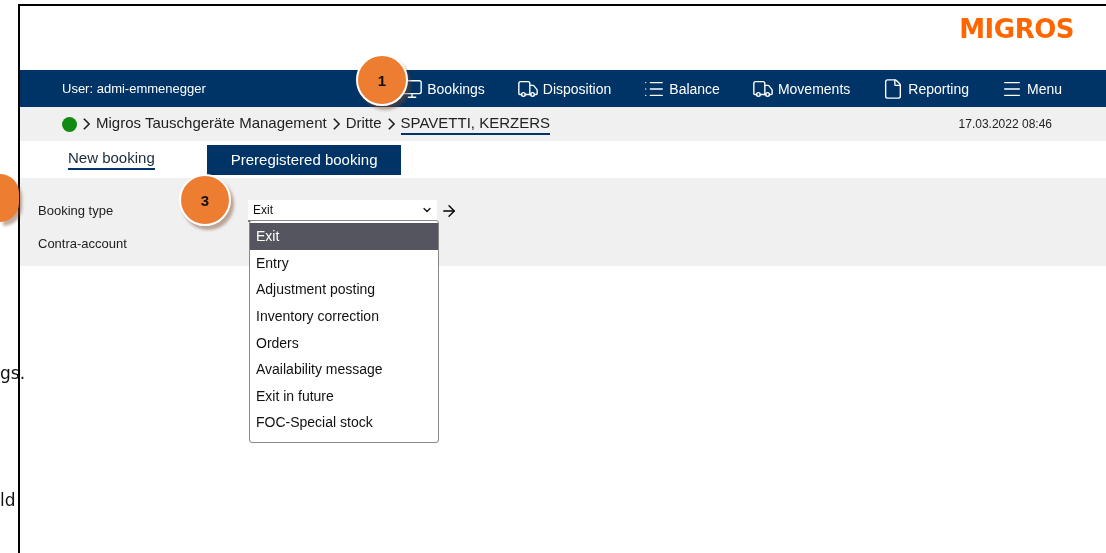  I want to click on logo: MIGROS, so click(1016, 29).